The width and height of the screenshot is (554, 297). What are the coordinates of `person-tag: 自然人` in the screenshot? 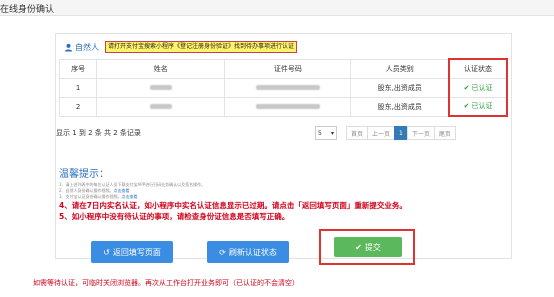 It's located at (81, 47).